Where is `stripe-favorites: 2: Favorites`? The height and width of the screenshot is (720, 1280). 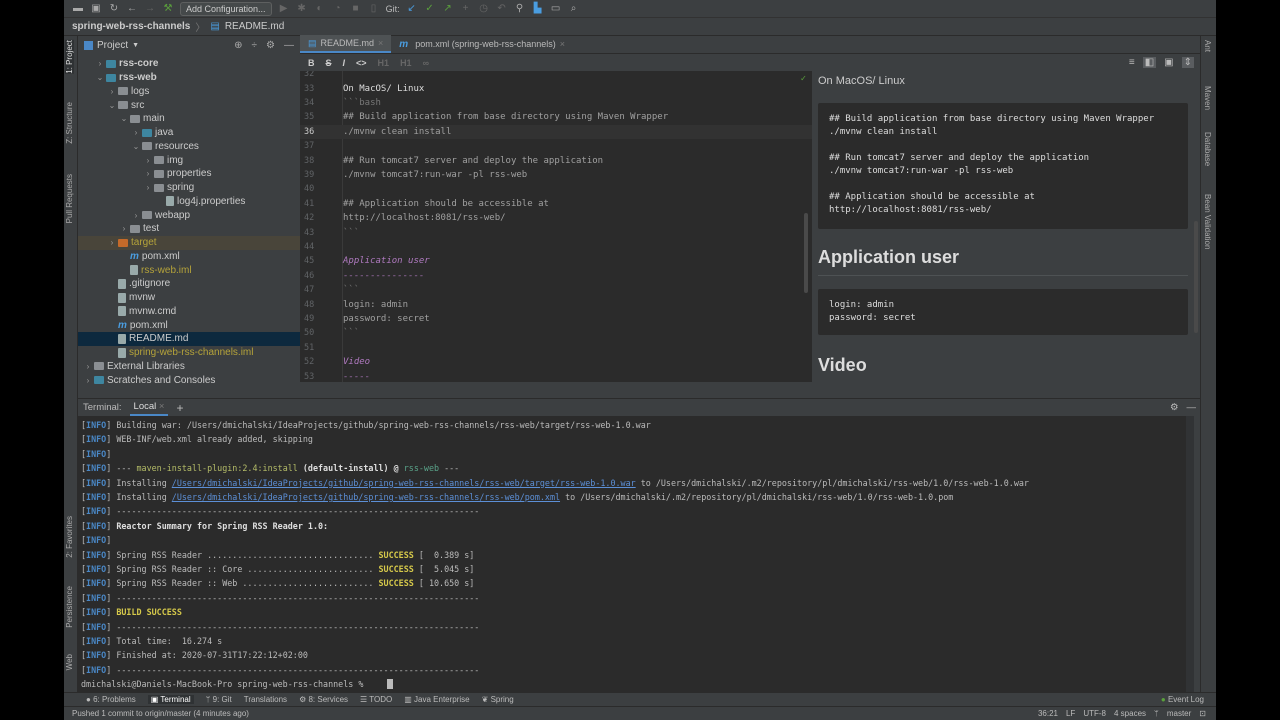
stripe-favorites: 2: Favorites is located at coordinates (69, 537).